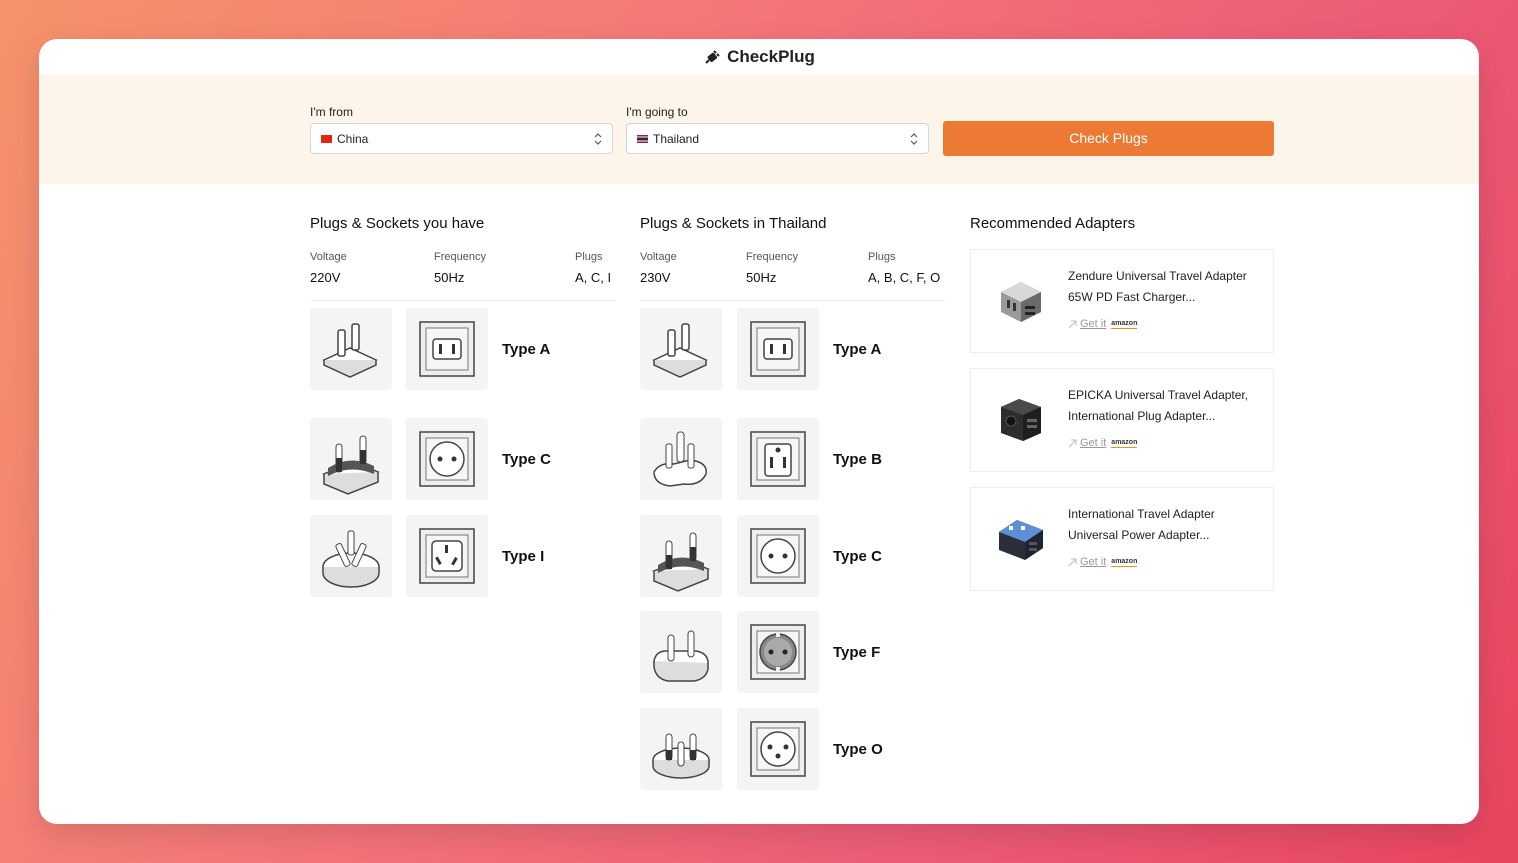 The height and width of the screenshot is (863, 1518). I want to click on from-country-select: China, so click(461, 138).